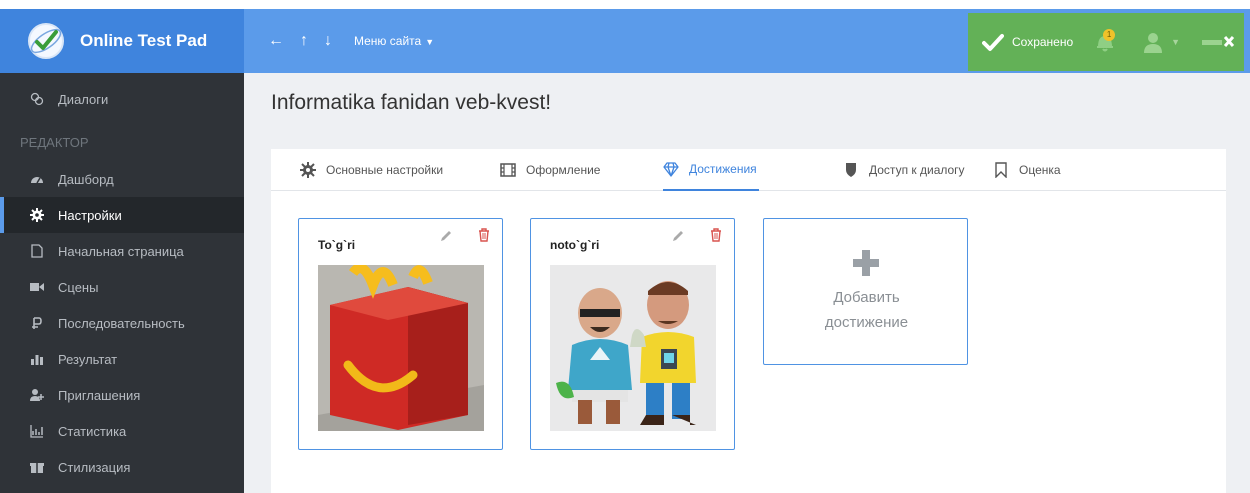  What do you see at coordinates (37, 467) in the screenshot?
I see `style-icon` at bounding box center [37, 467].